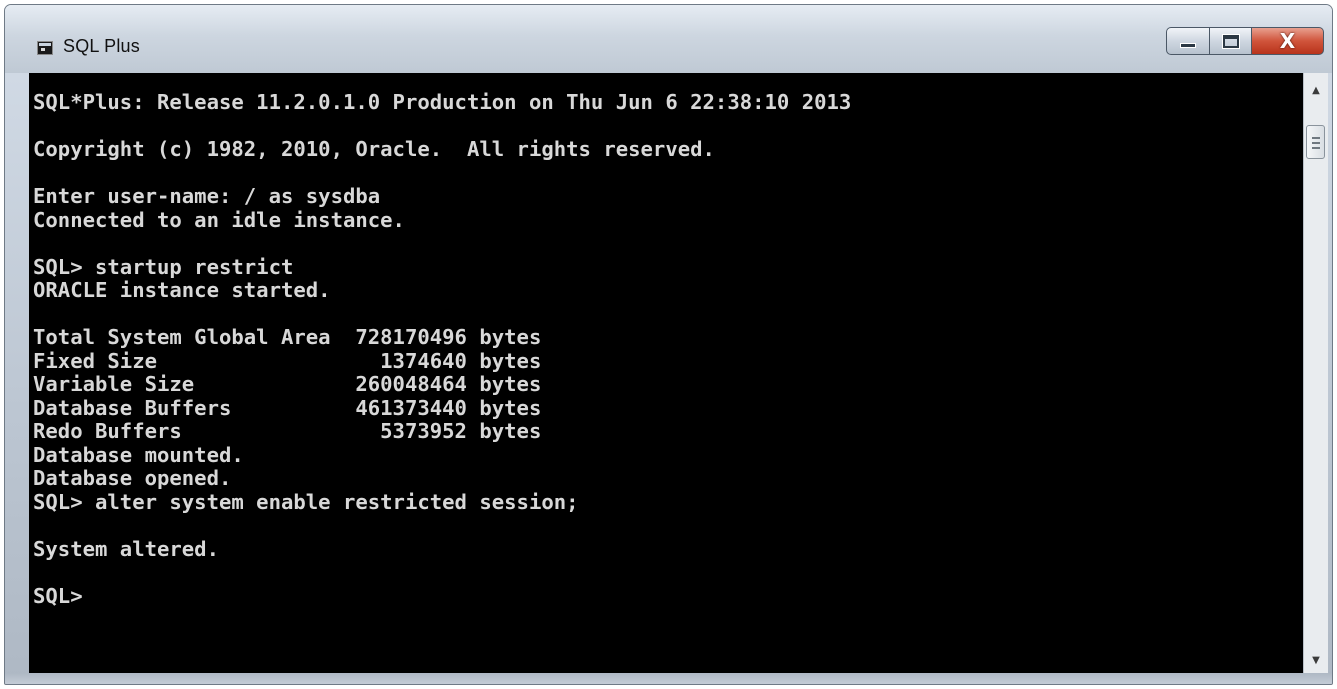 Image resolution: width=1337 pixels, height=689 pixels. Describe the element at coordinates (668, 678) in the screenshot. I see `window-bottom-frame` at that location.